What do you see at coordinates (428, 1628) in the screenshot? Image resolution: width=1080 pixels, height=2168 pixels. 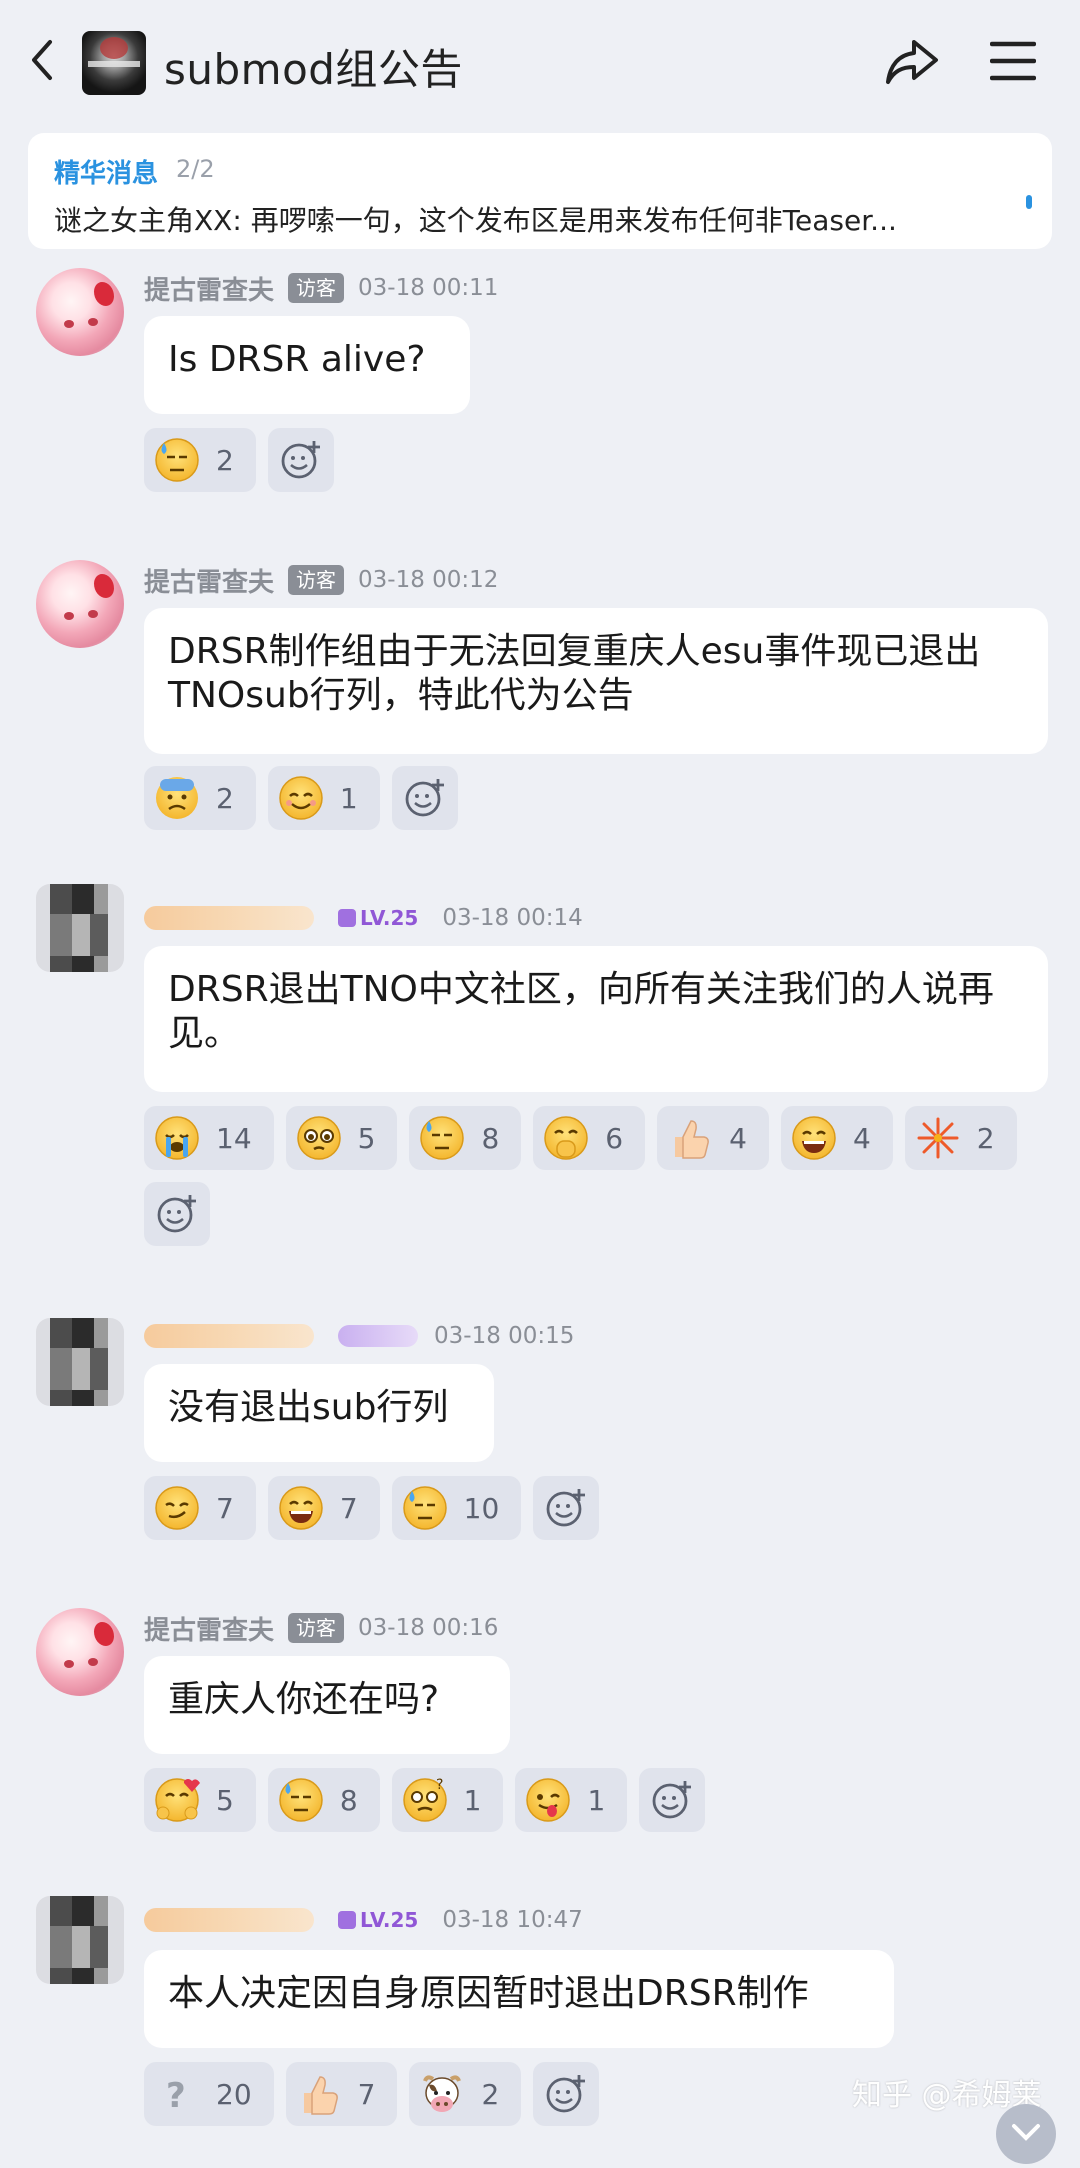 I see `timestamp: 03-18 00:16` at bounding box center [428, 1628].